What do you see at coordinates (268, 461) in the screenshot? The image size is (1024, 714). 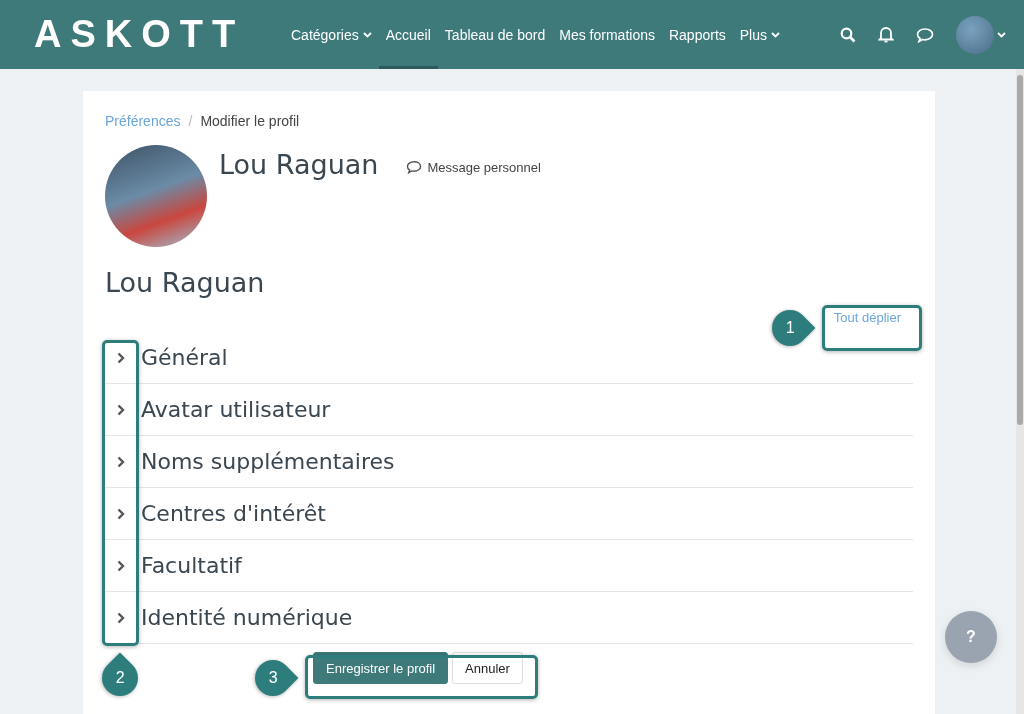 I see `section-title: Noms supplémentaires` at bounding box center [268, 461].